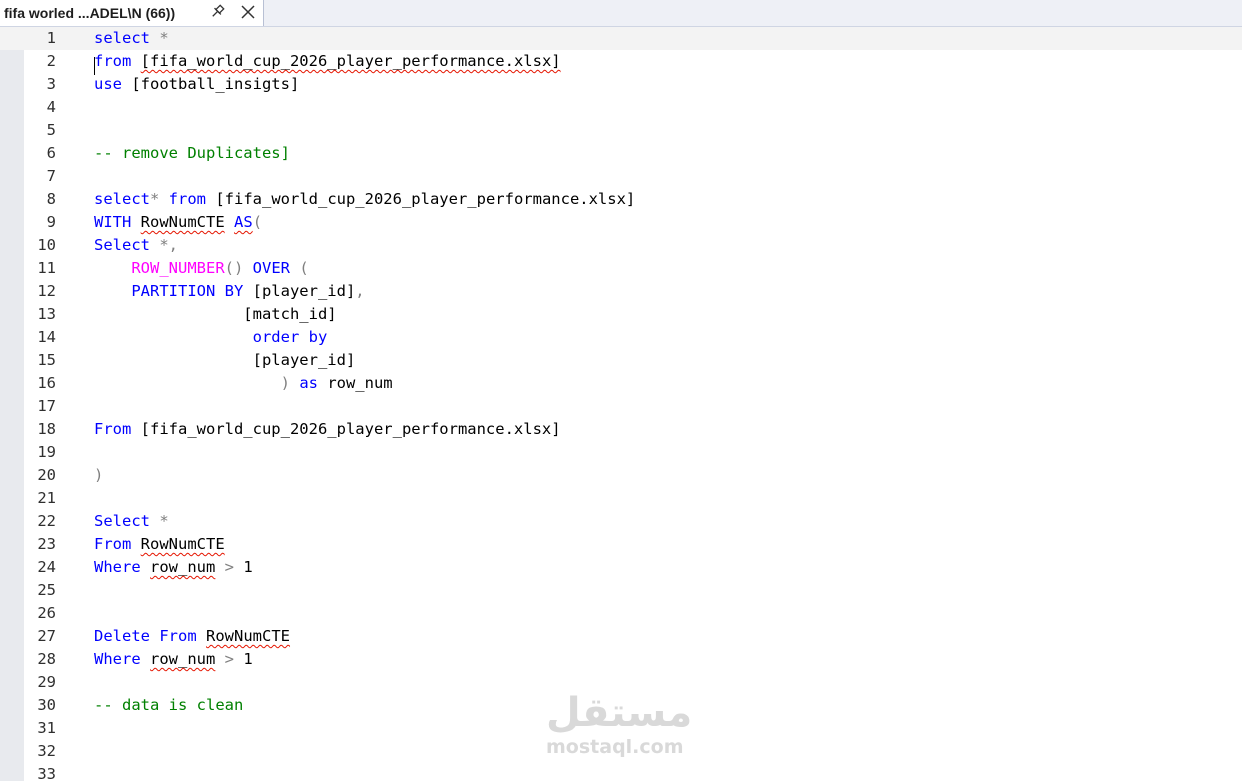  What do you see at coordinates (360, 291) in the screenshot?
I see `code-token: ,` at bounding box center [360, 291].